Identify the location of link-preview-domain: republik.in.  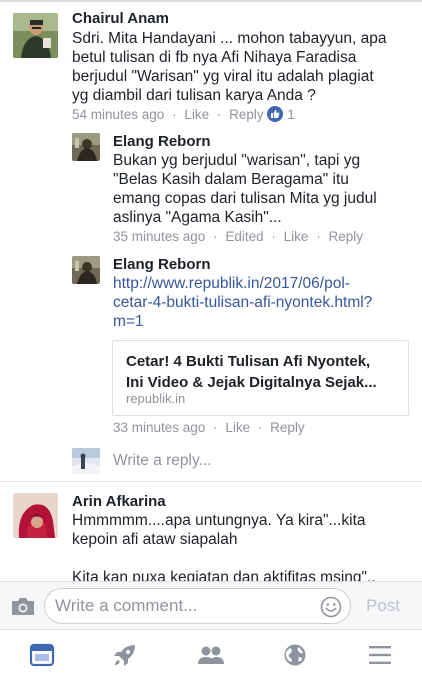
(156, 398).